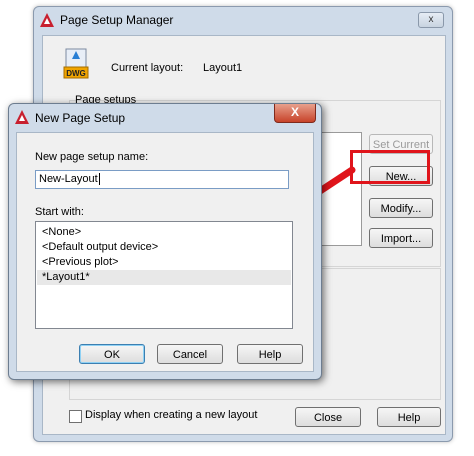 This screenshot has height=456, width=474. I want to click on display-new-layout-checkbox, so click(75, 416).